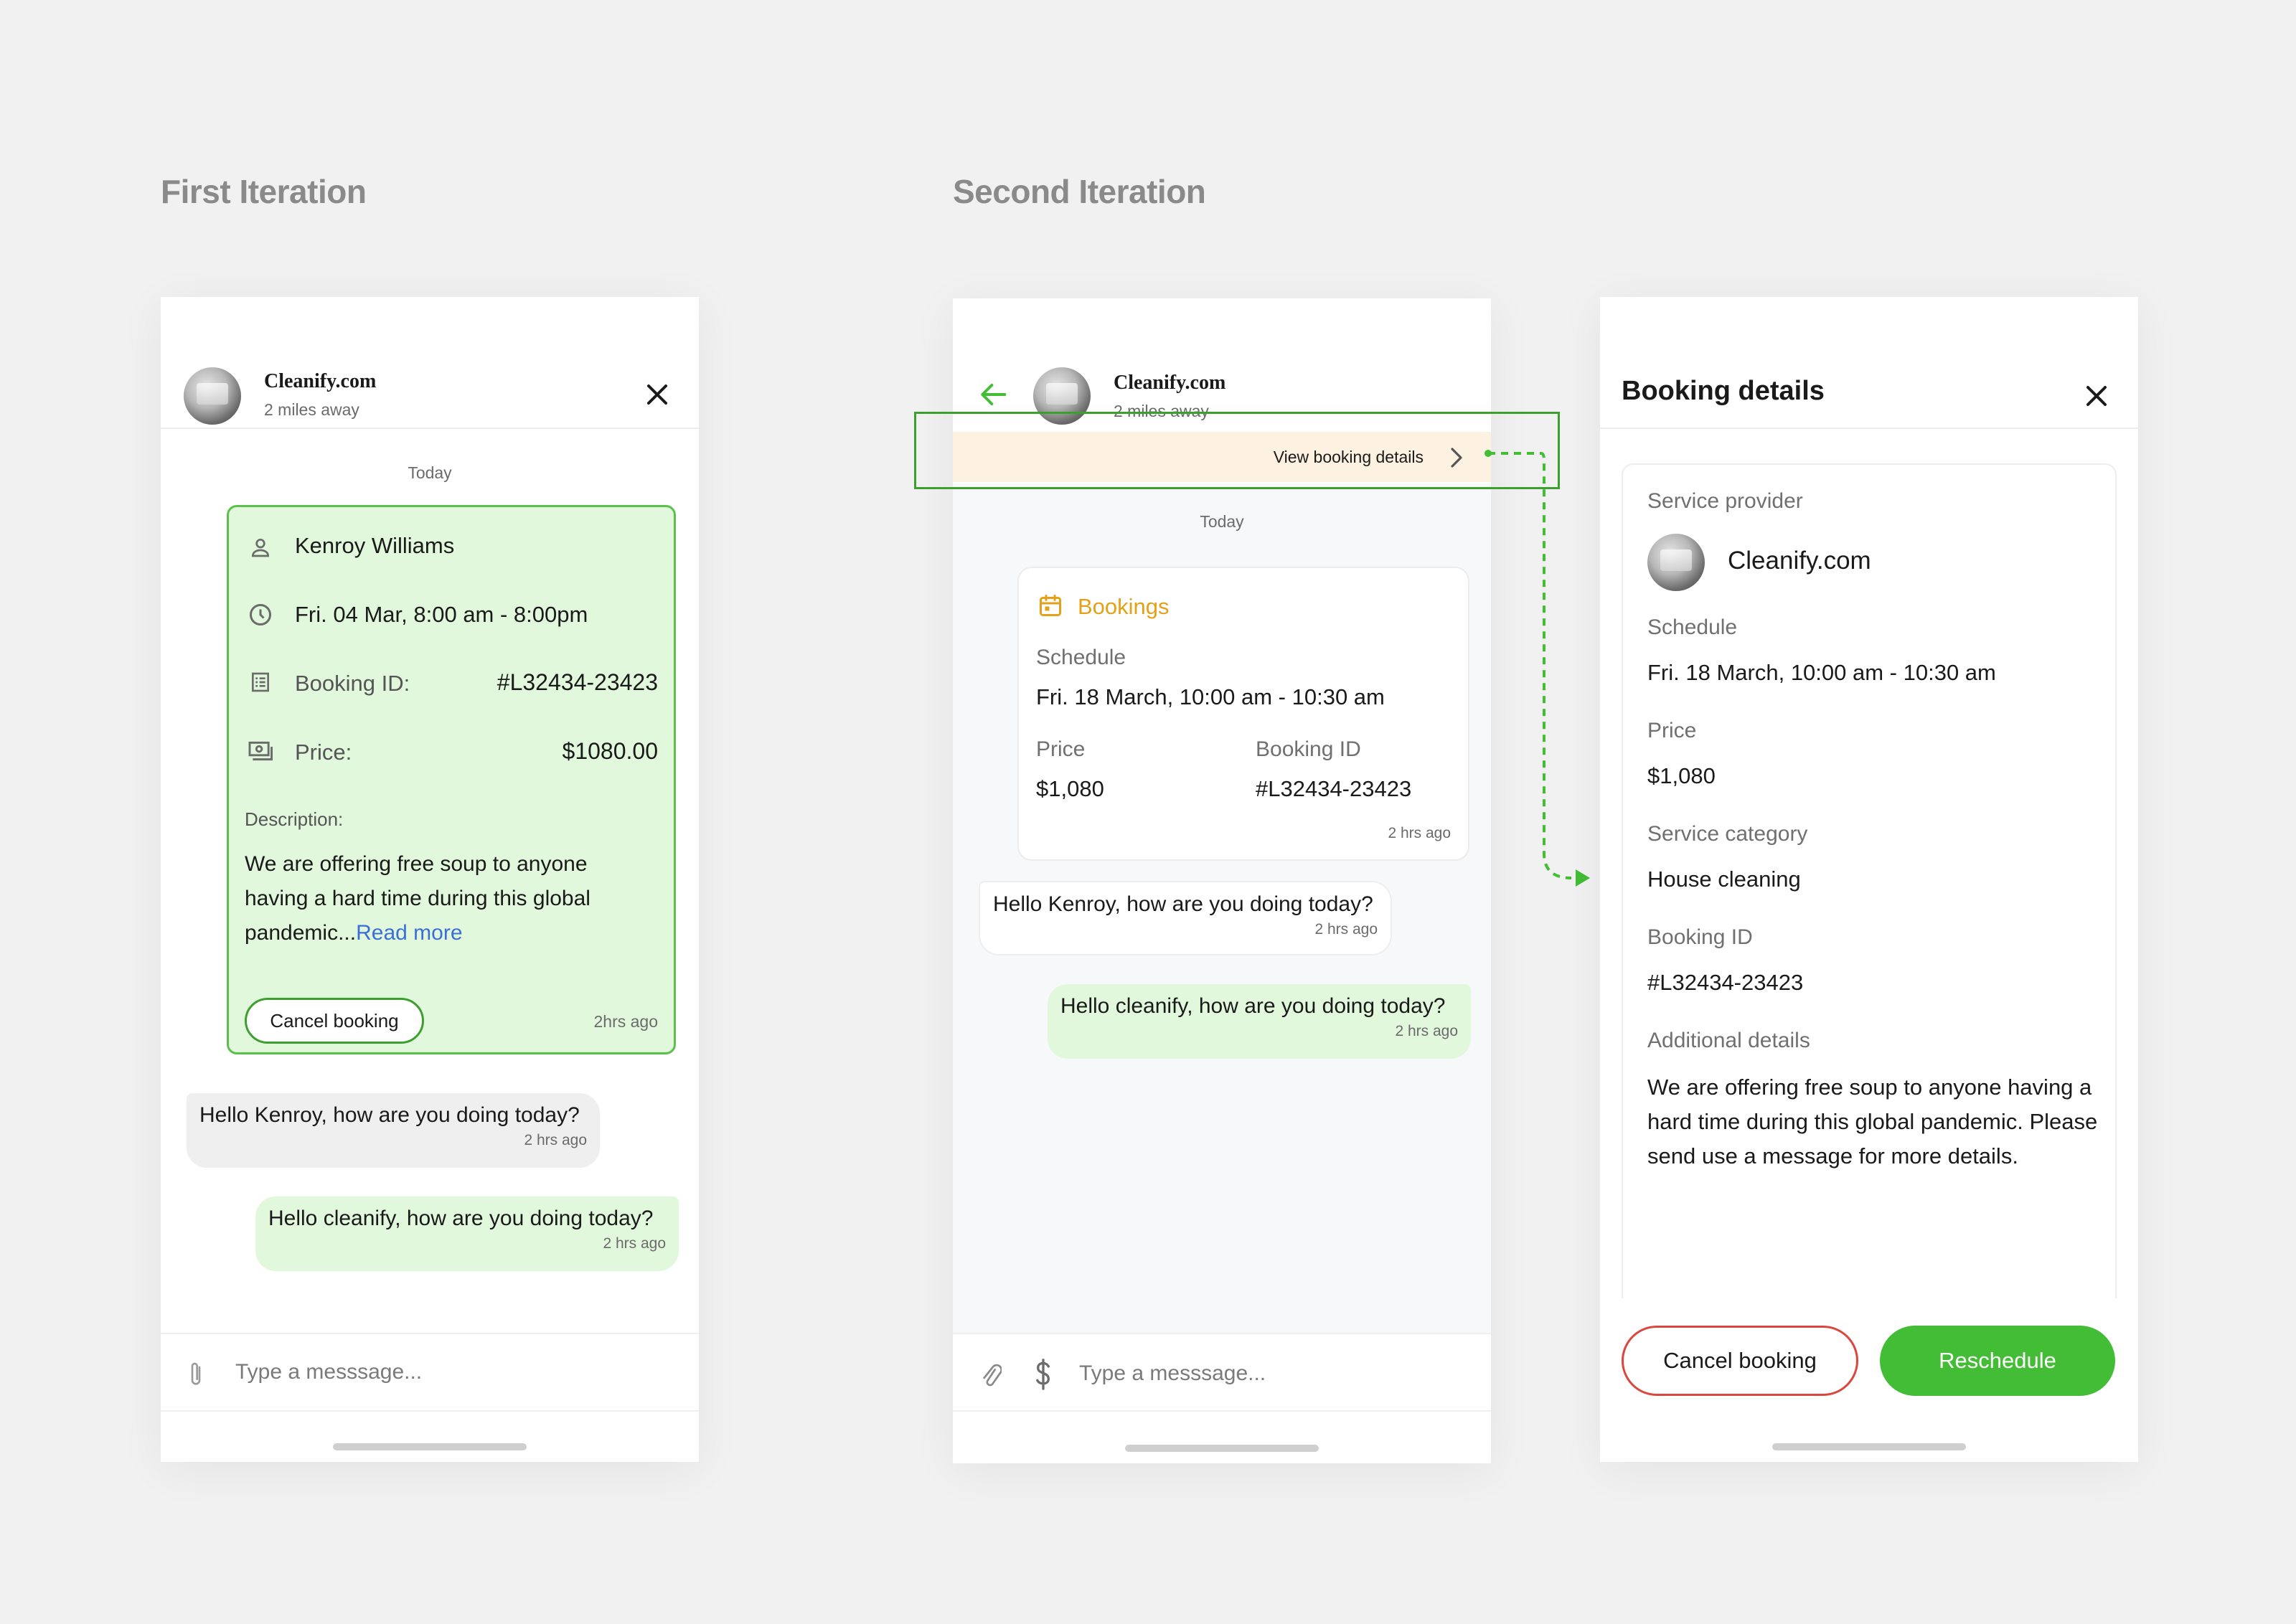 This screenshot has width=2296, height=1624. I want to click on additional-details-label: Additional details, so click(1729, 1040).